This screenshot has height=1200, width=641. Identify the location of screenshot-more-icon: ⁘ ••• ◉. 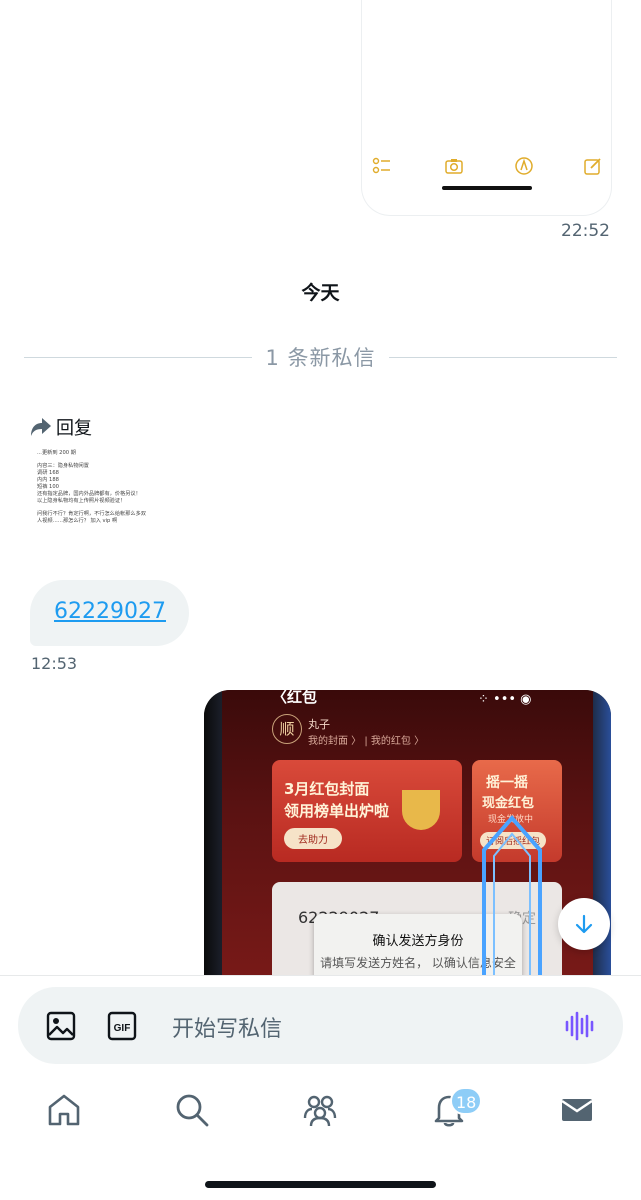
(505, 699).